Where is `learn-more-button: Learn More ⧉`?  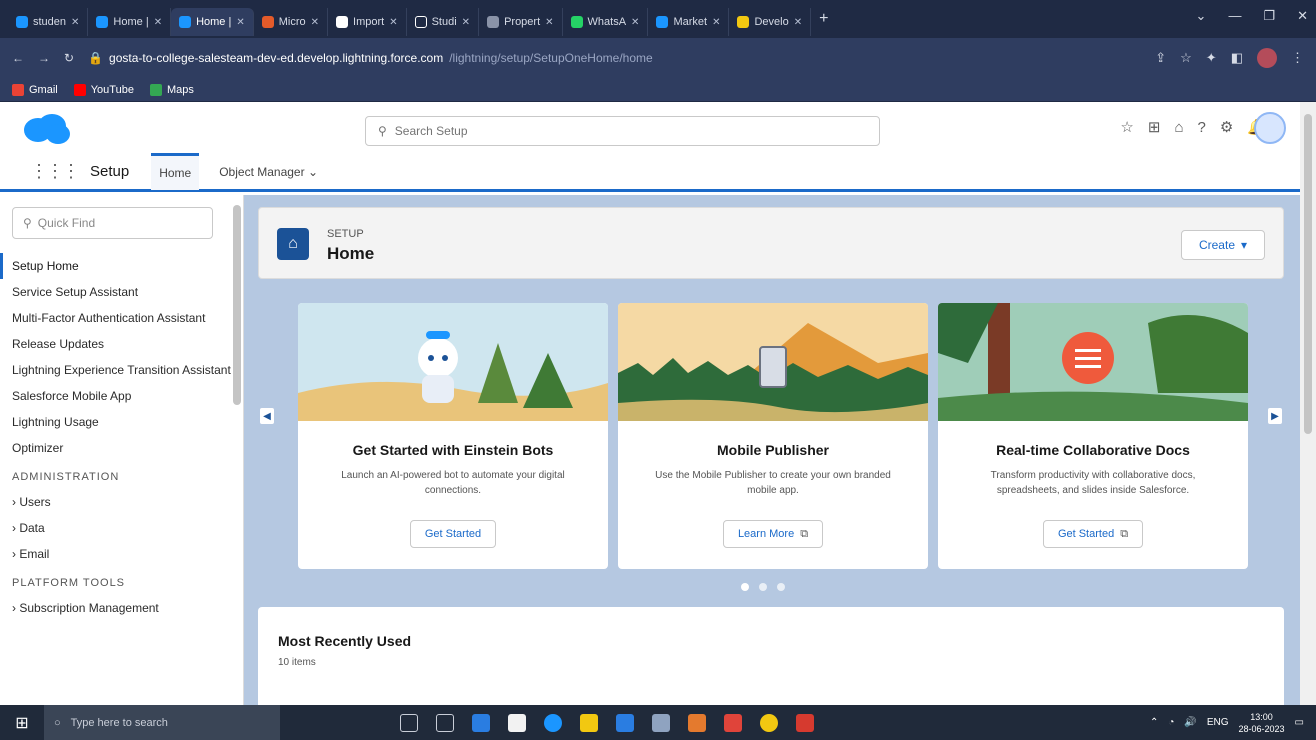
learn-more-button: Learn More ⧉ is located at coordinates (773, 534).